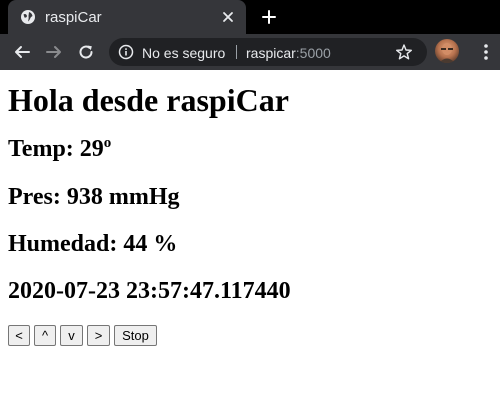 The width and height of the screenshot is (500, 414). I want to click on address-bar: No es seguro raspicar:5000, so click(268, 52).